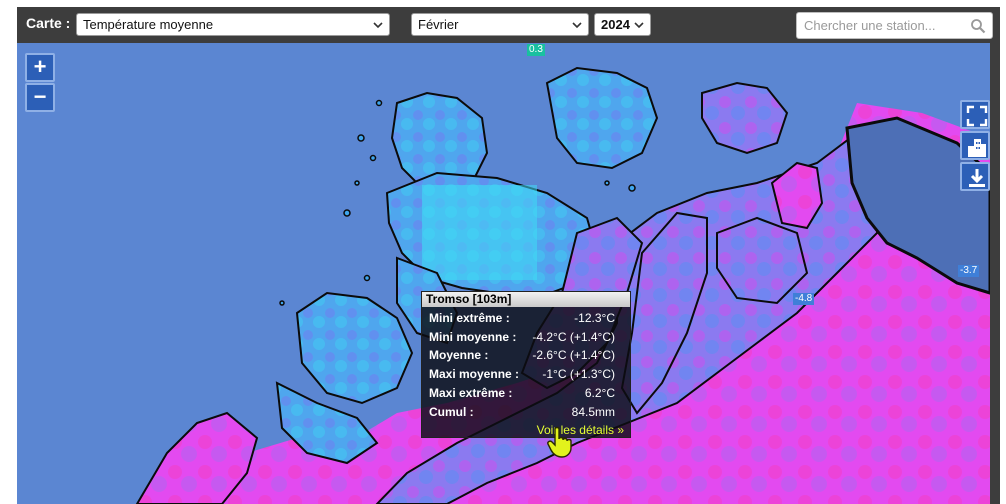 The width and height of the screenshot is (1006, 504). What do you see at coordinates (884, 25) in the screenshot?
I see `station-search-input` at bounding box center [884, 25].